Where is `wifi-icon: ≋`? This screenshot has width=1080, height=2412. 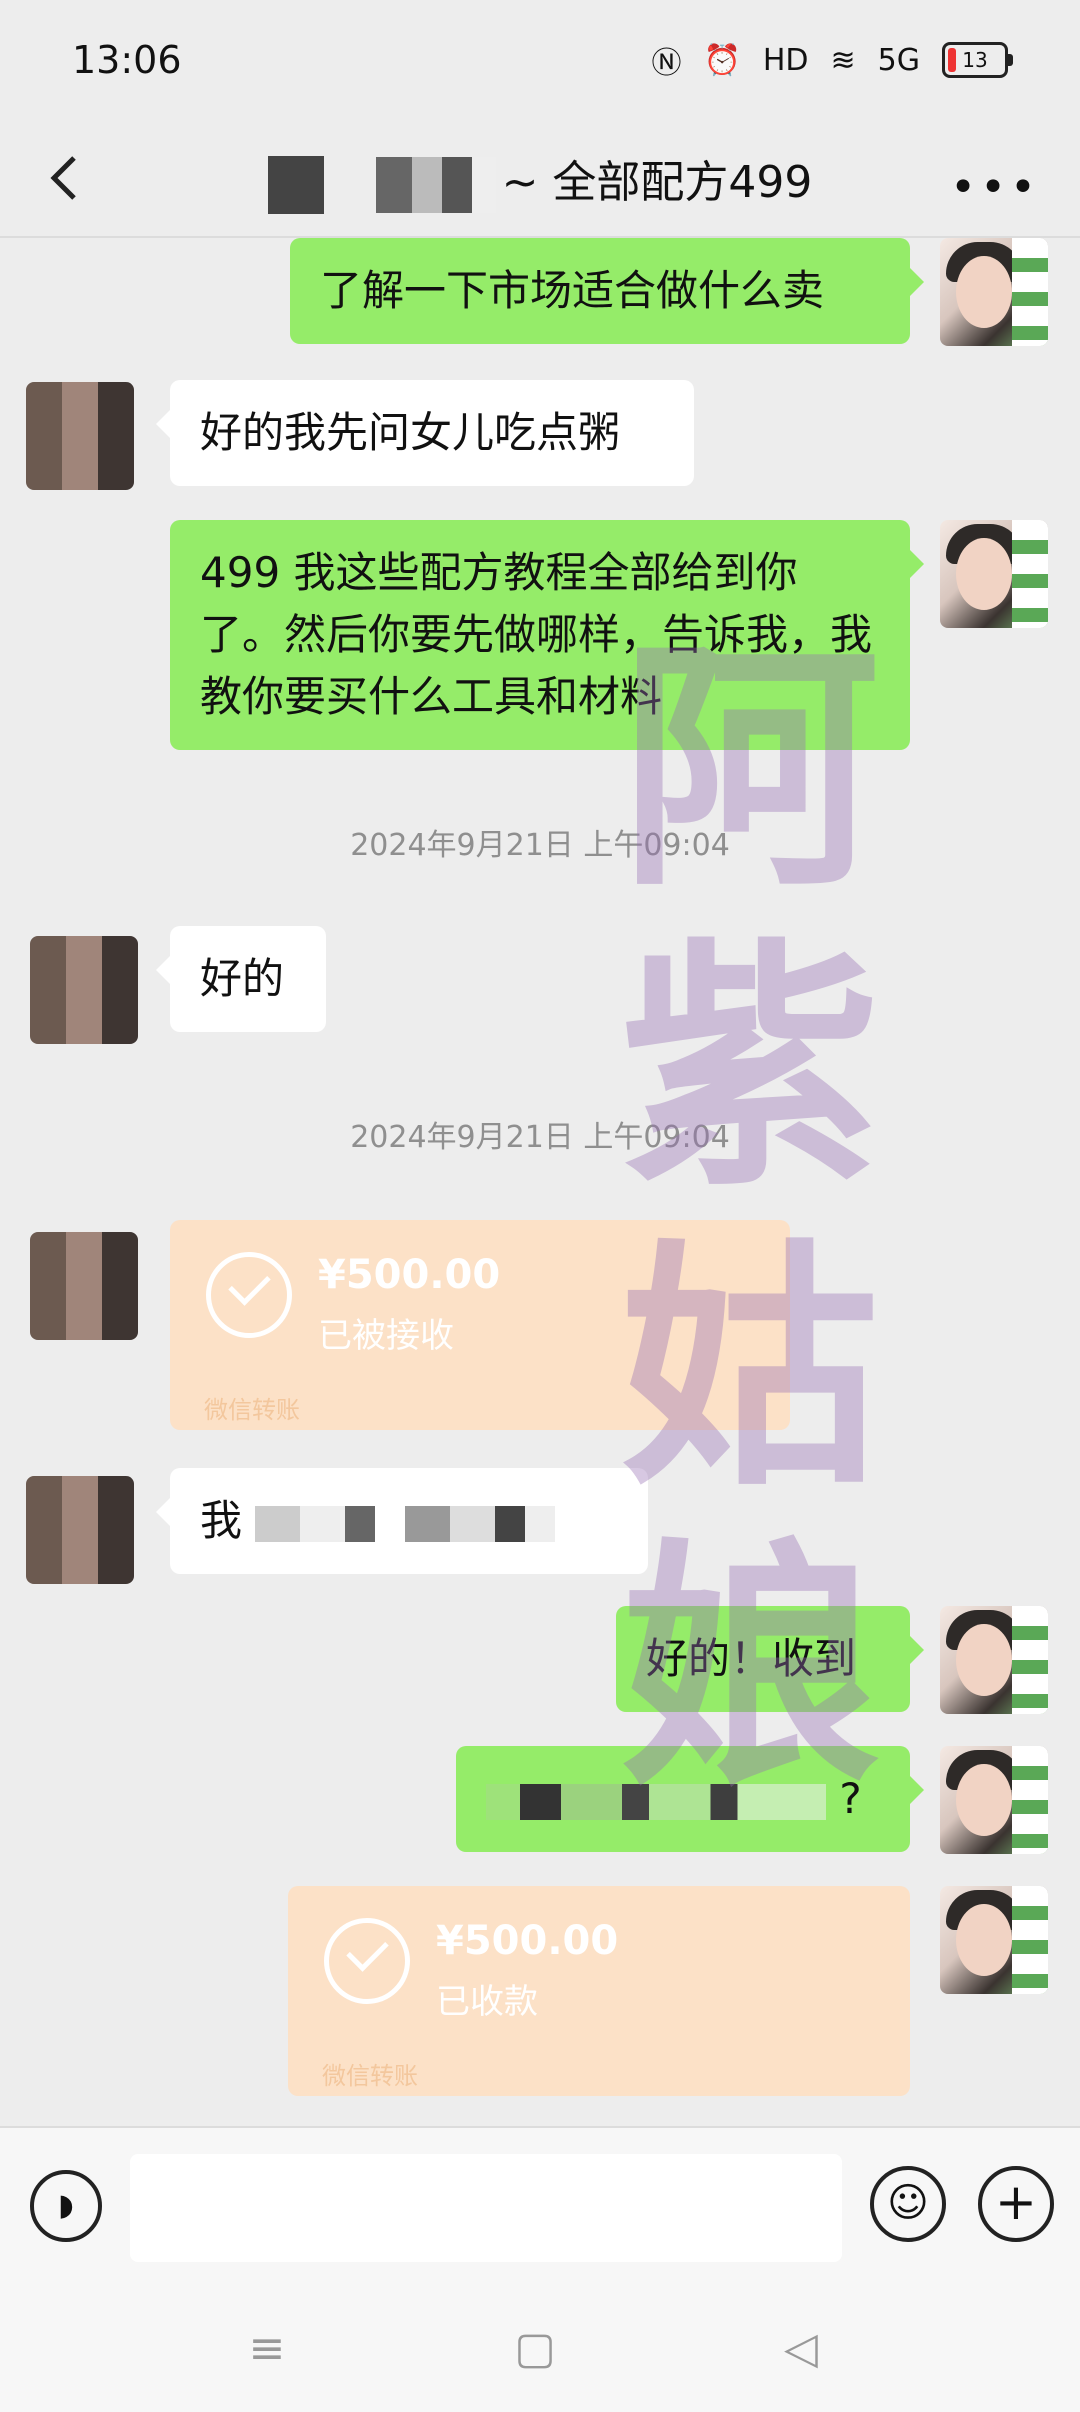 wifi-icon: ≋ is located at coordinates (843, 60).